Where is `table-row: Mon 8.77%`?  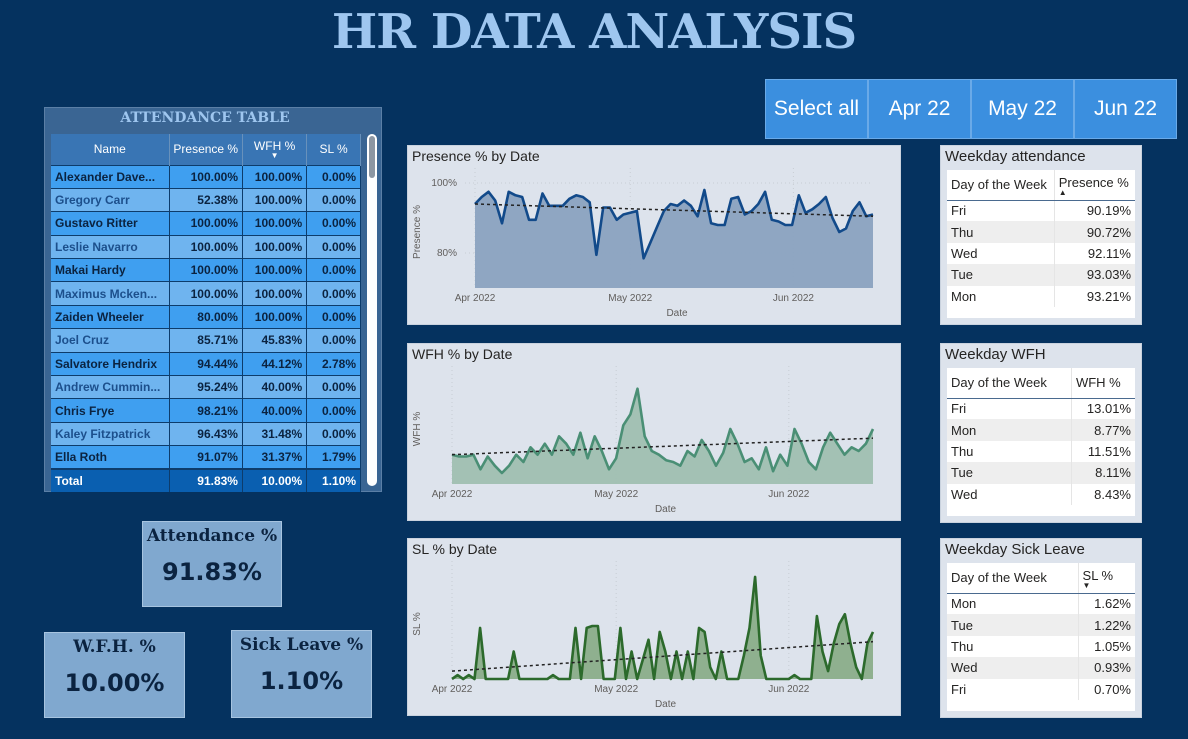
table-row: Mon 8.77% is located at coordinates (1041, 430).